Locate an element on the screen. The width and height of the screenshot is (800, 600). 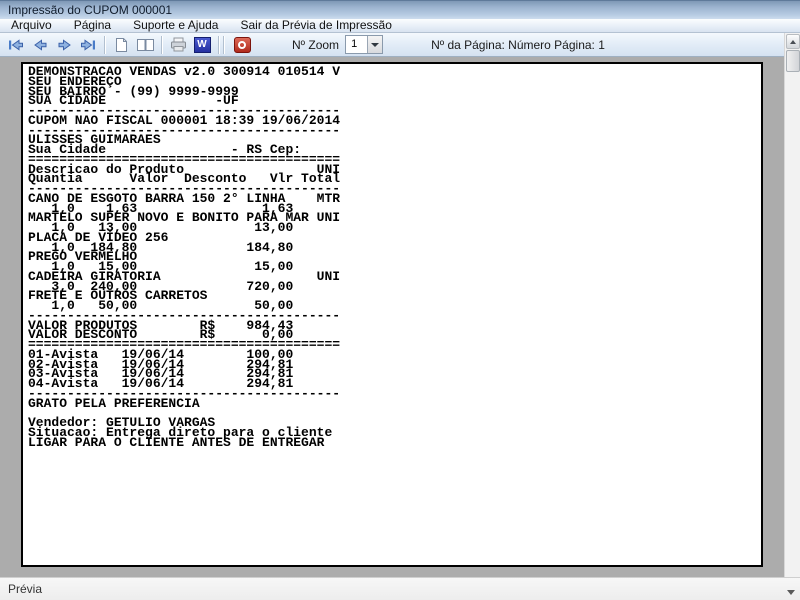
menu-arquivo: Arquivo is located at coordinates (31, 25).